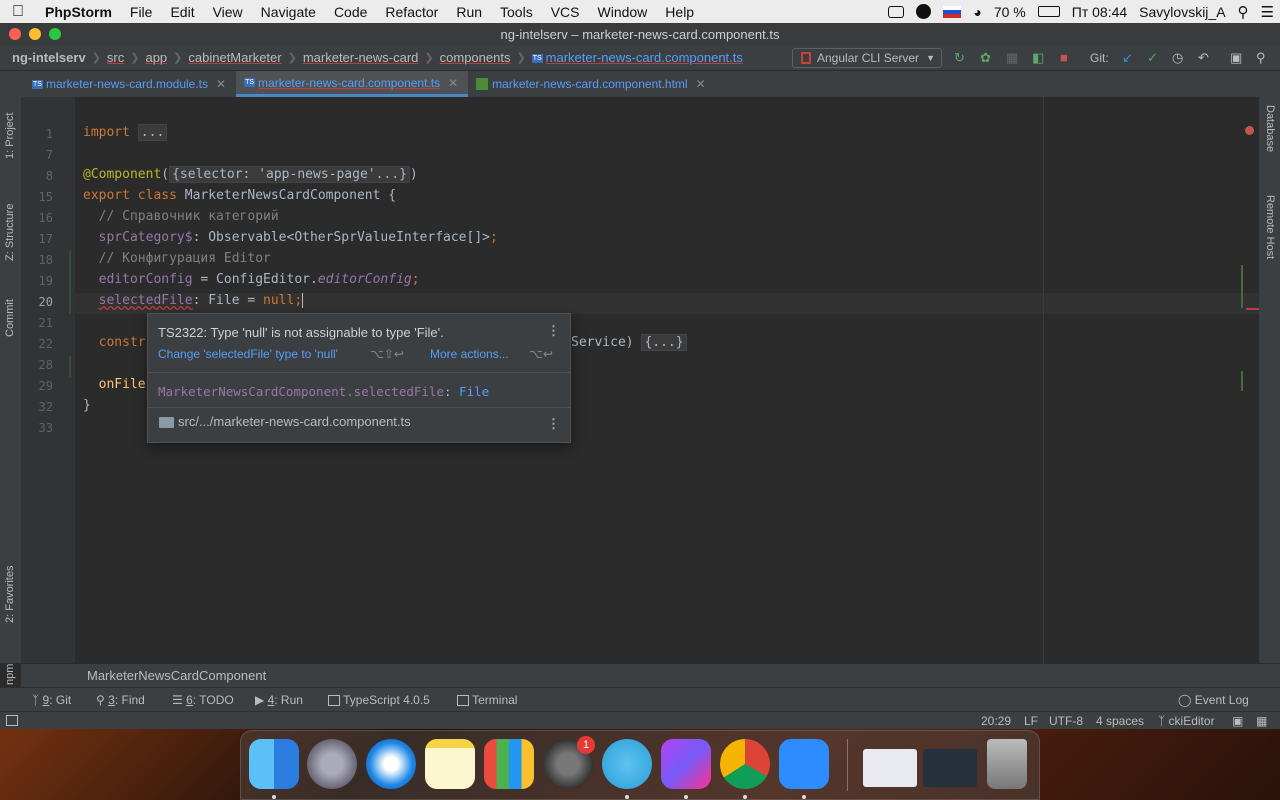 This screenshot has width=1280, height=800. I want to click on numbers-icon, so click(509, 764).